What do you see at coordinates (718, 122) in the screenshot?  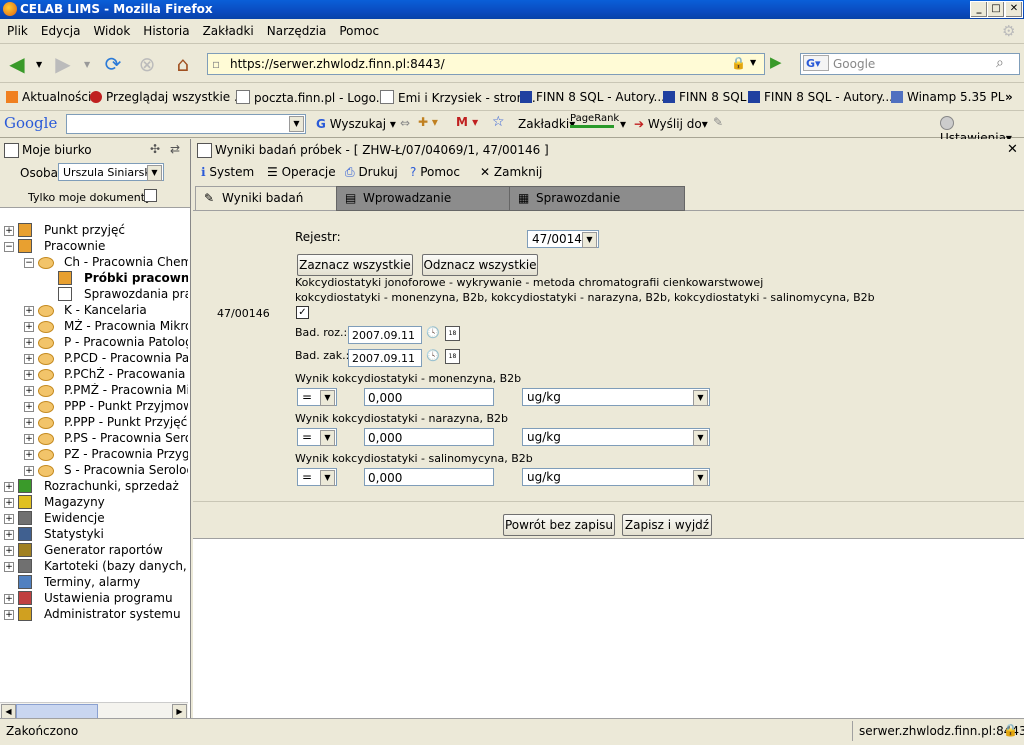 I see `wrench-icon: ✎` at bounding box center [718, 122].